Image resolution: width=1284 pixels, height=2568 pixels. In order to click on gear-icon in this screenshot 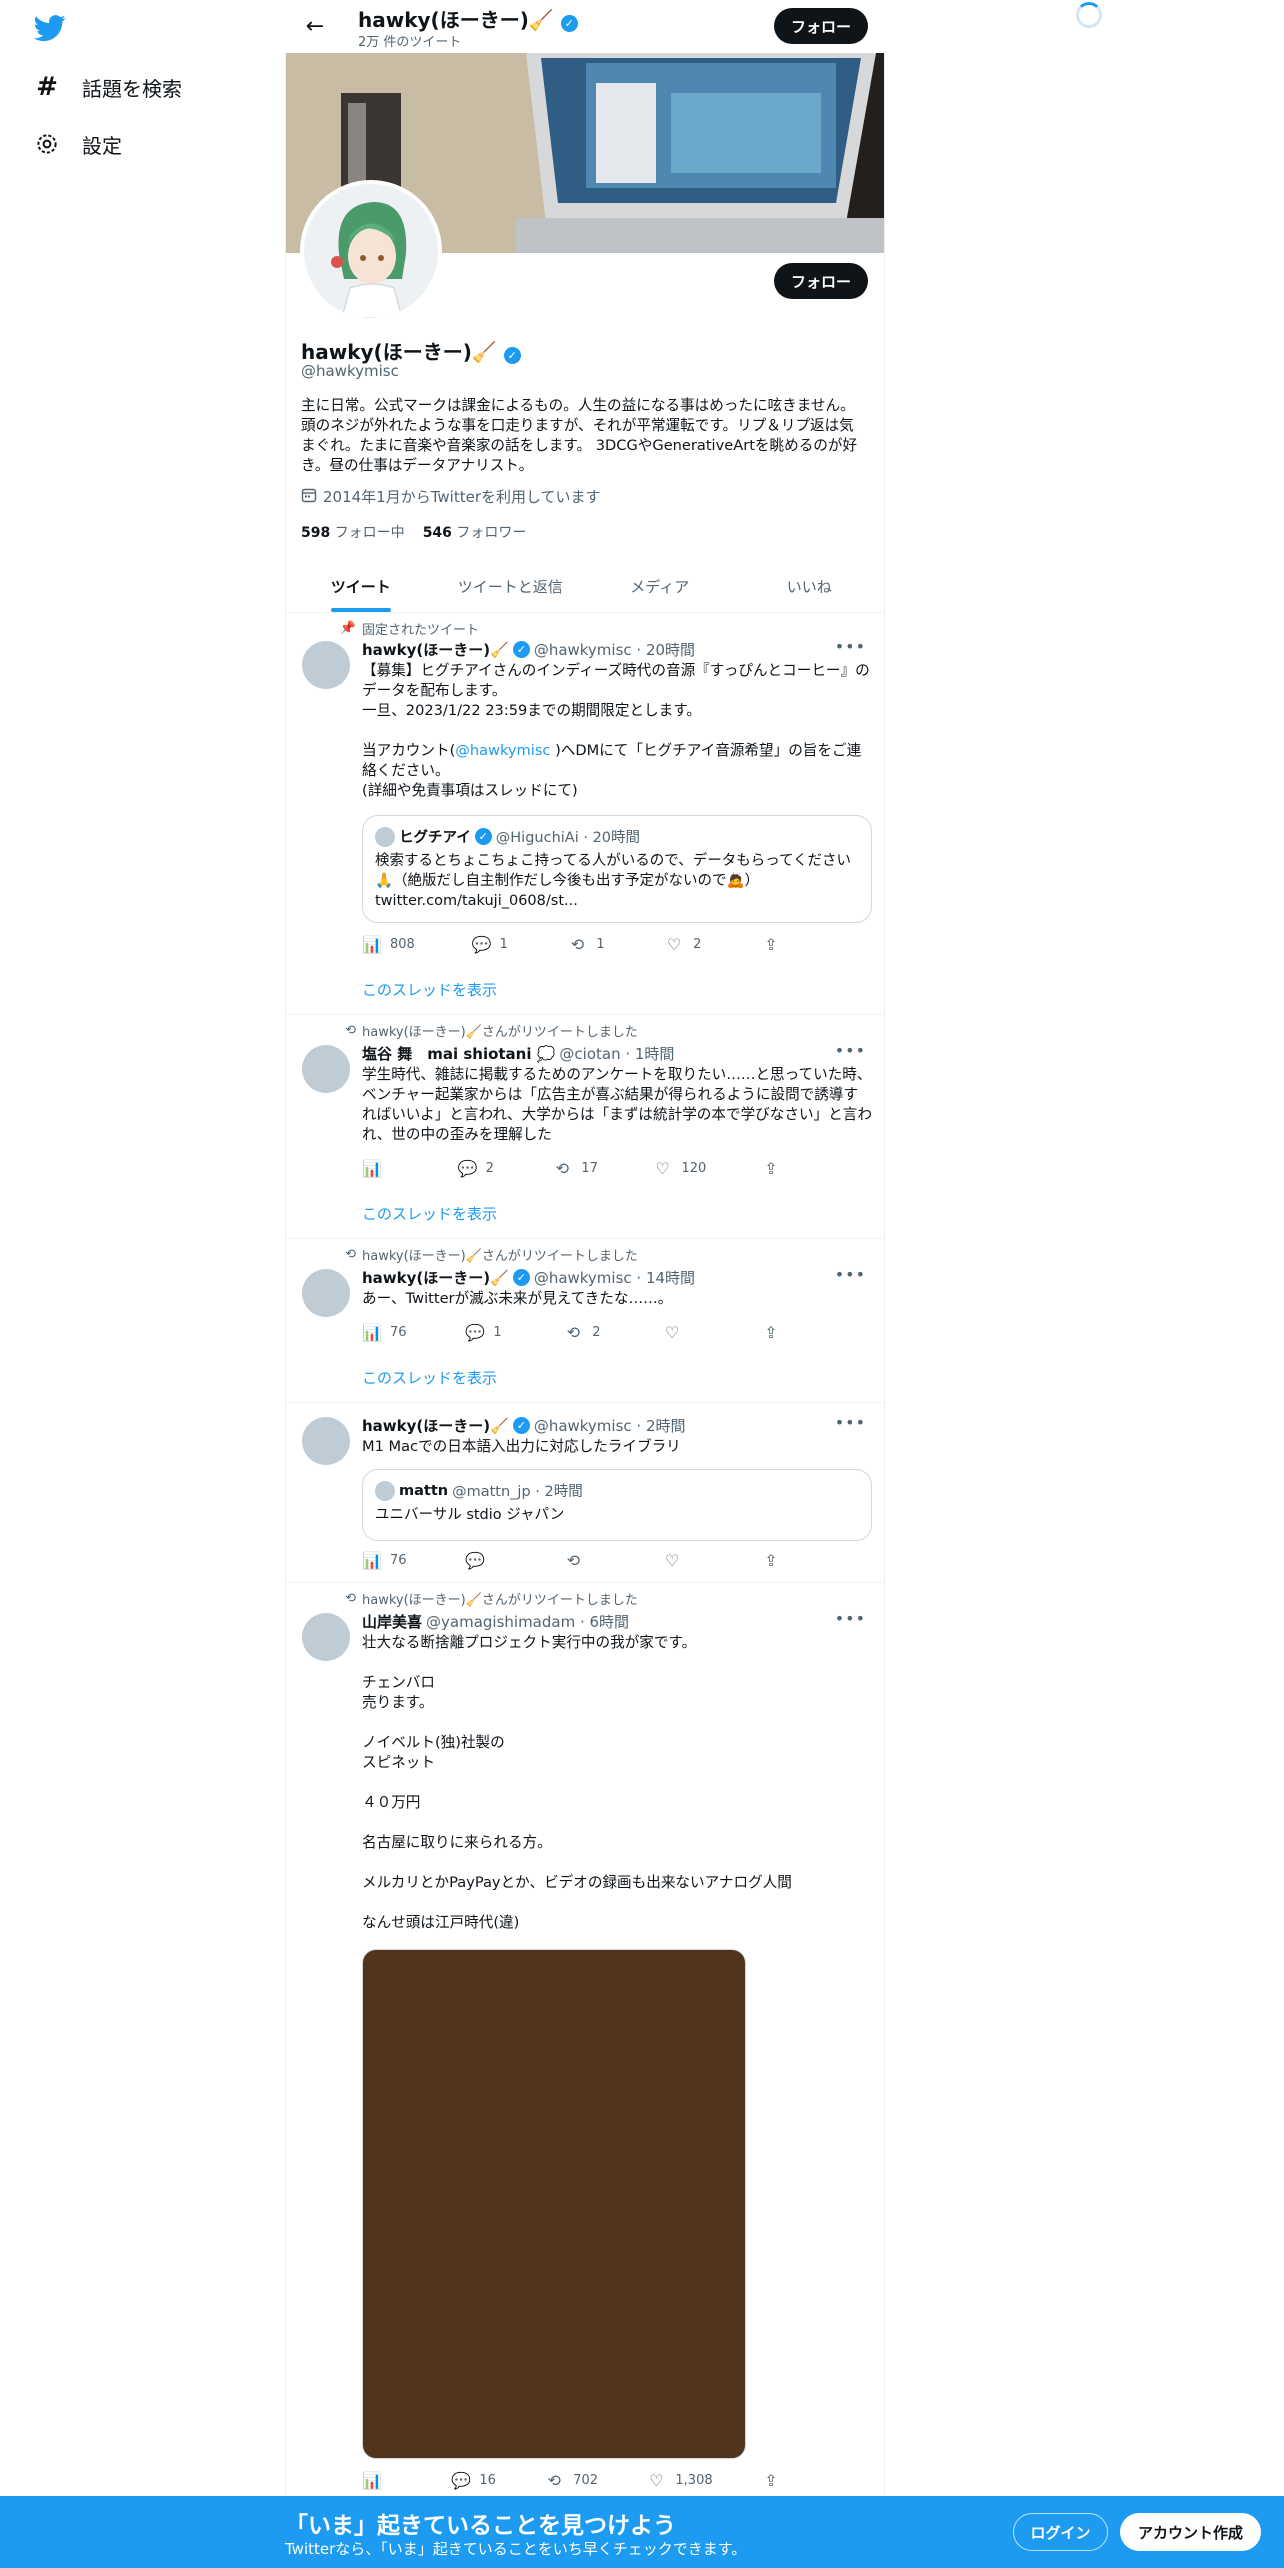, I will do `click(47, 144)`.